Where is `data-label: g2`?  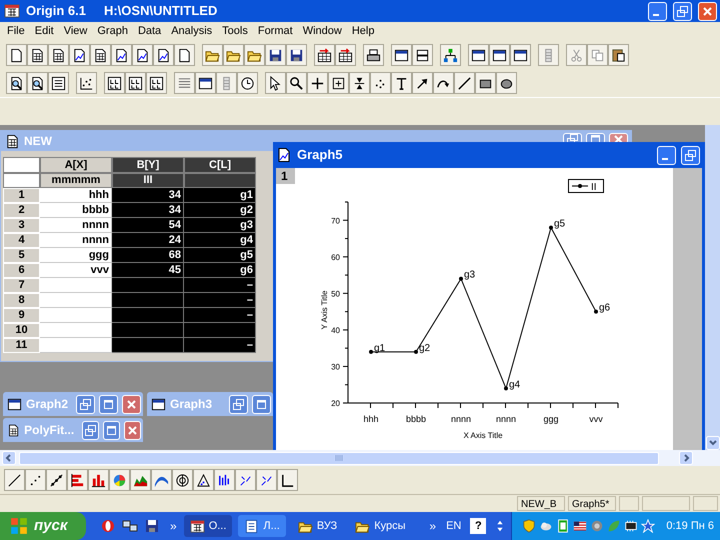 data-label: g2 is located at coordinates (424, 348).